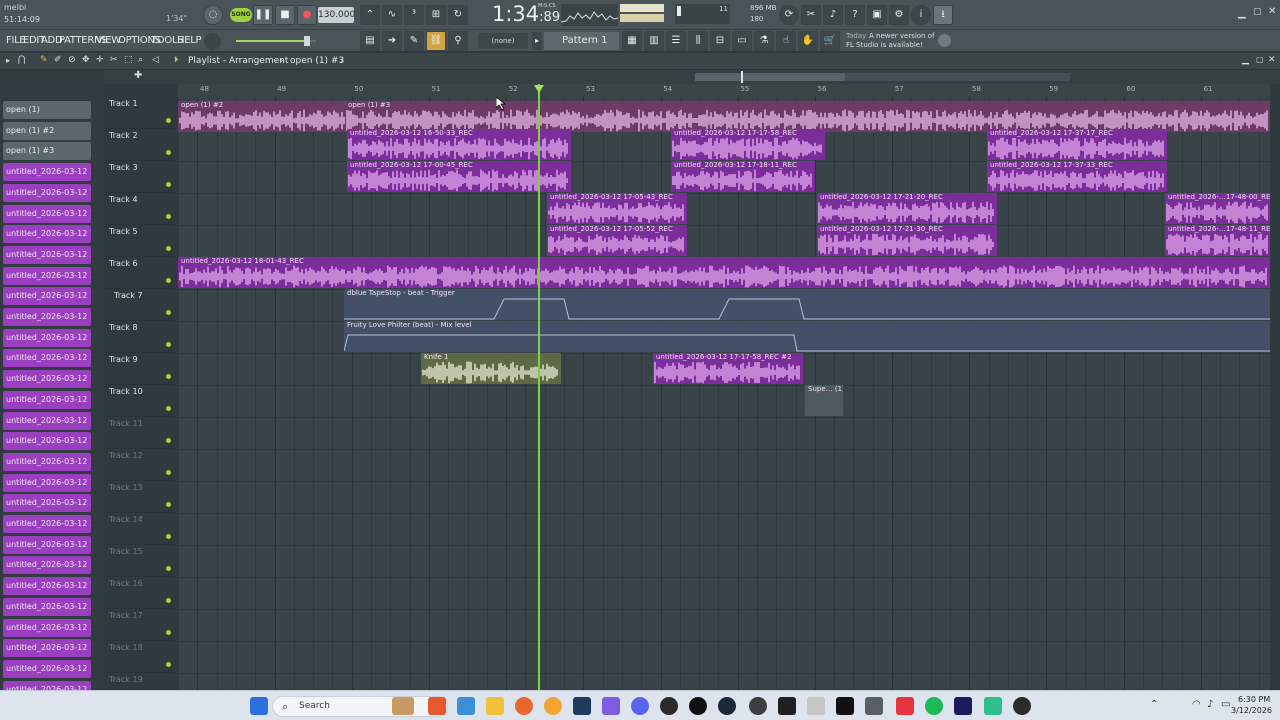 The image size is (1280, 720). What do you see at coordinates (1077, 176) in the screenshot?
I see `clip-t3c: untitled_2026-03-12 17-37-33_REC` at bounding box center [1077, 176].